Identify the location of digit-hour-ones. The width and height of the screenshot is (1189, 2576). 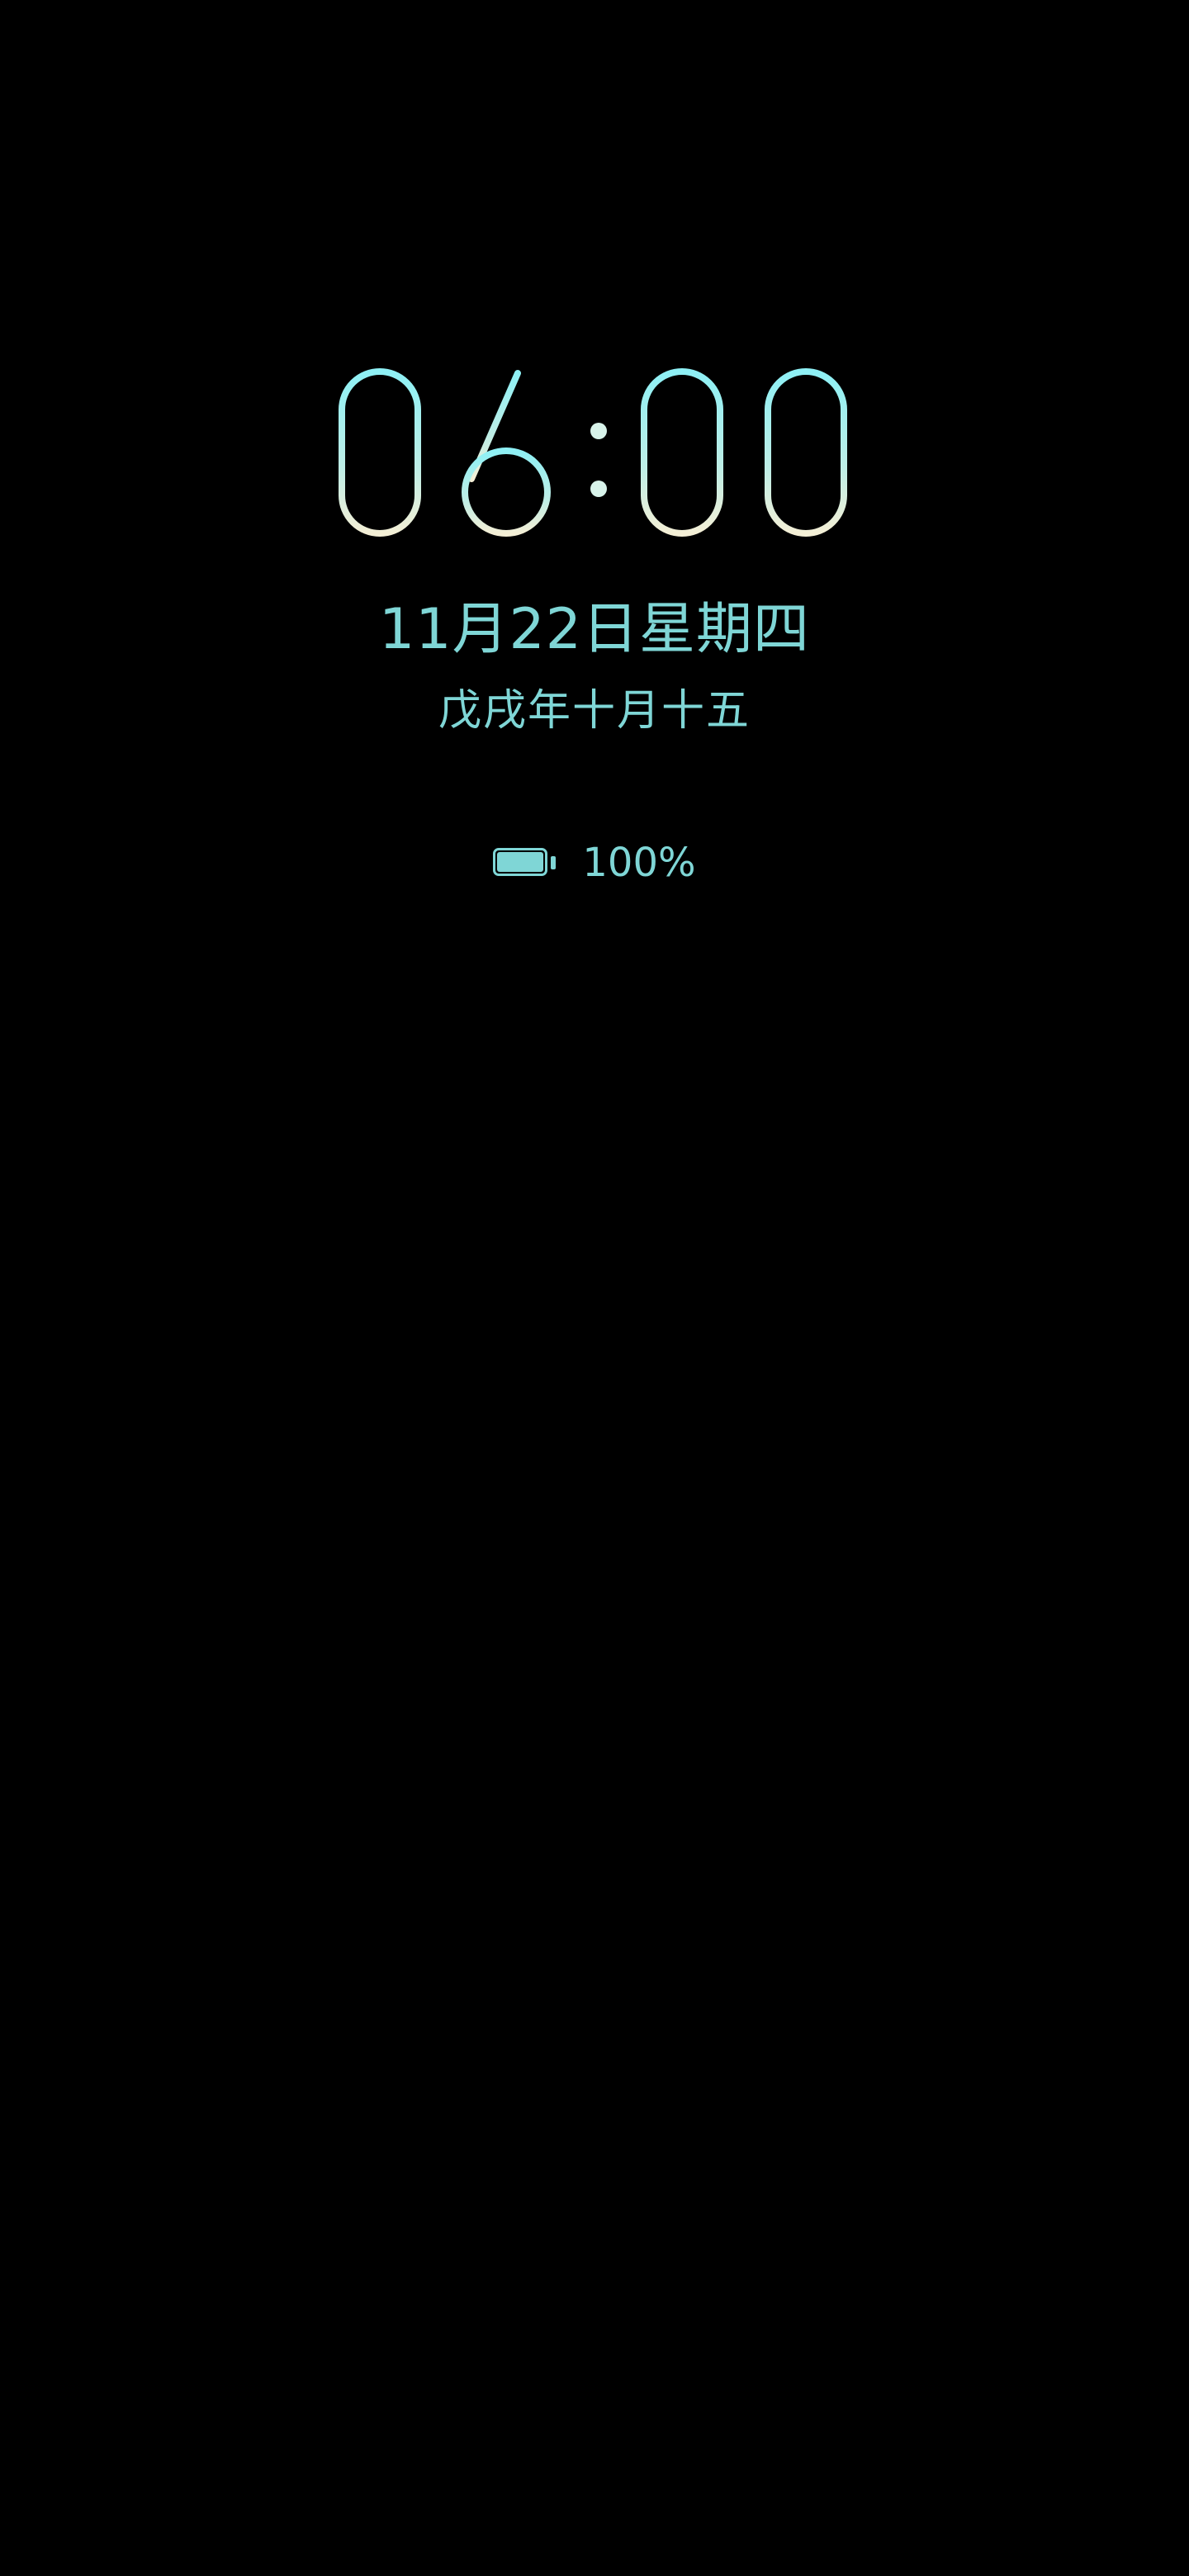
(506, 453).